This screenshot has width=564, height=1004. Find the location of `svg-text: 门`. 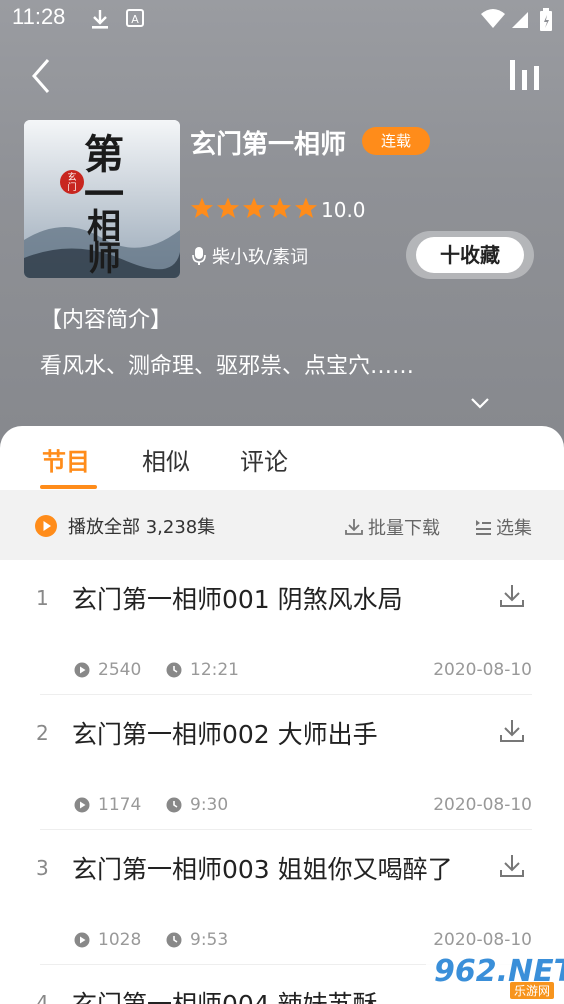

svg-text: 门 is located at coordinates (71, 187).